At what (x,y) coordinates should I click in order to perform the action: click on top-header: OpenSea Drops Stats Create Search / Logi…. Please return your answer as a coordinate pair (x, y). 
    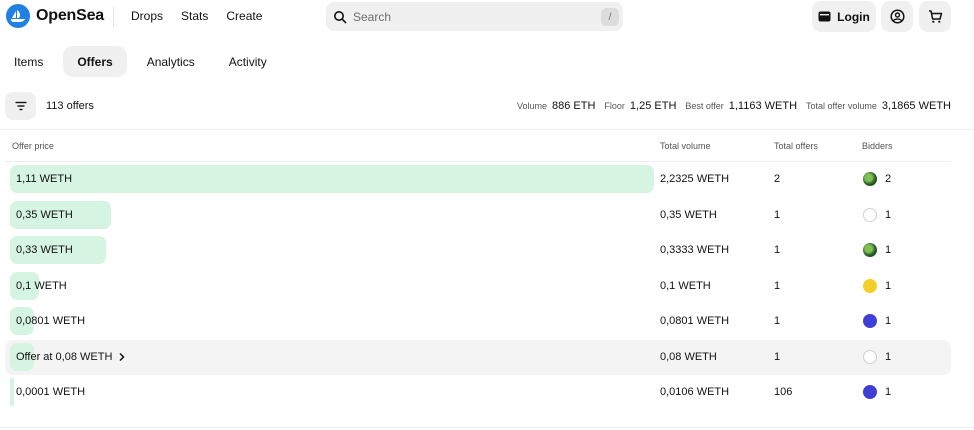
    Looking at the image, I should click on (487, 17).